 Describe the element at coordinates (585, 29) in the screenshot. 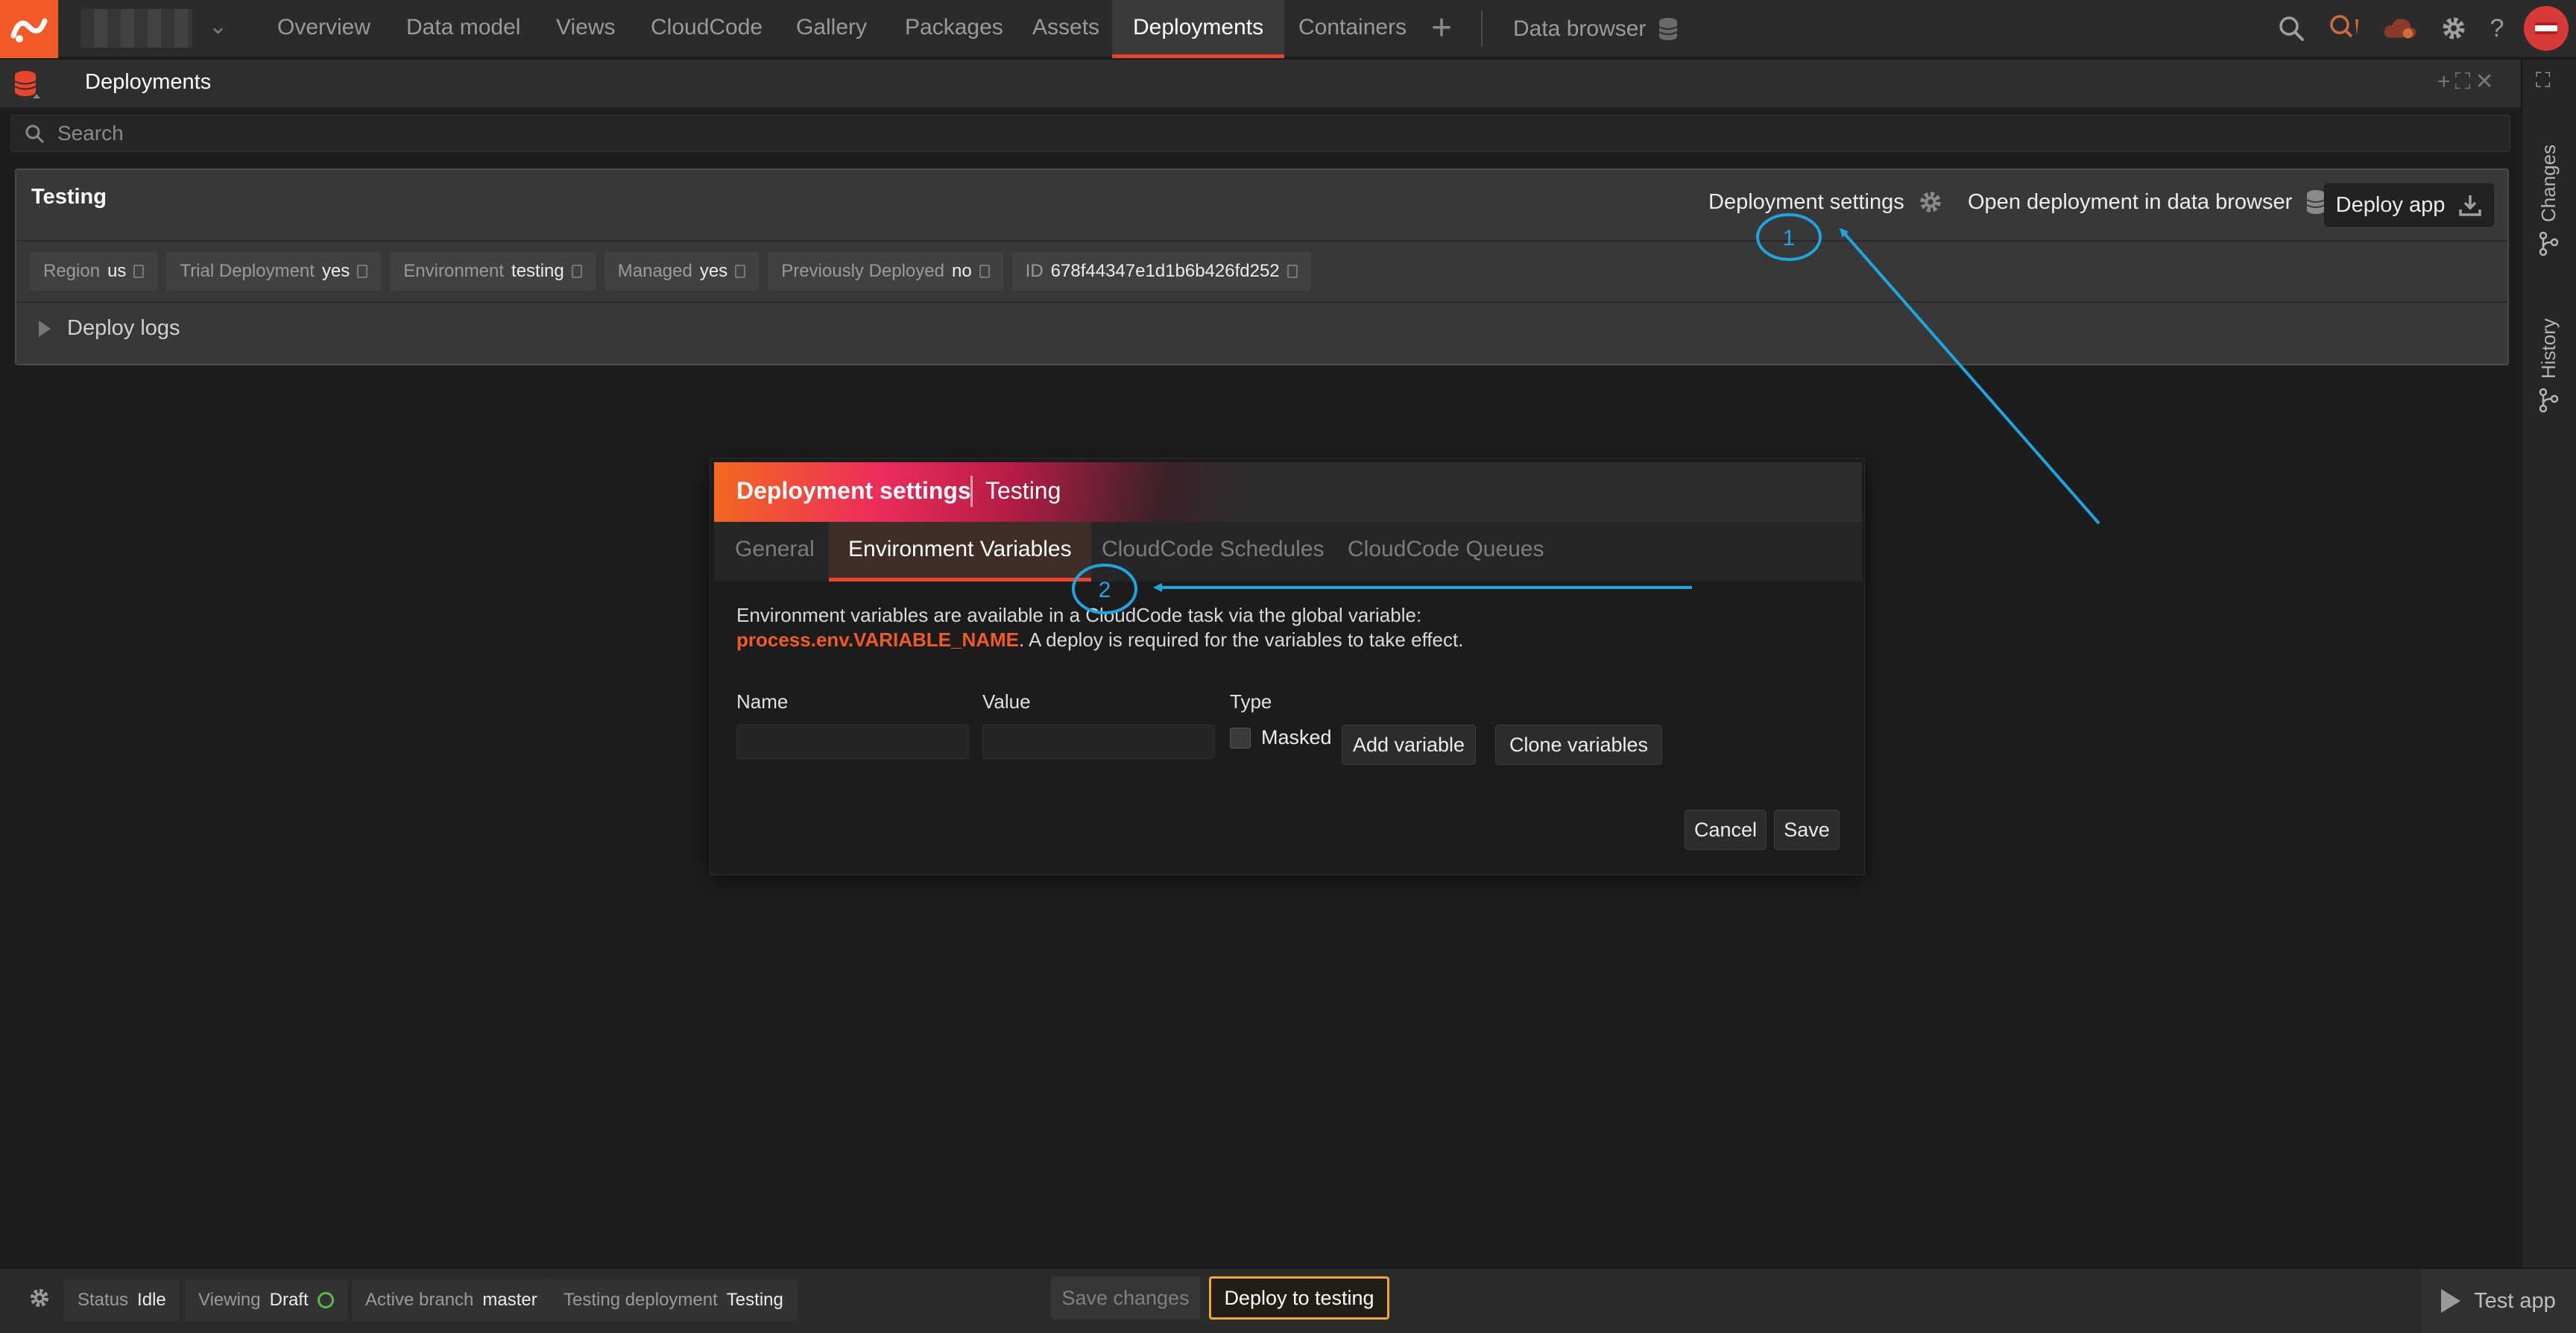

I see `nav-tab-views: Views` at that location.